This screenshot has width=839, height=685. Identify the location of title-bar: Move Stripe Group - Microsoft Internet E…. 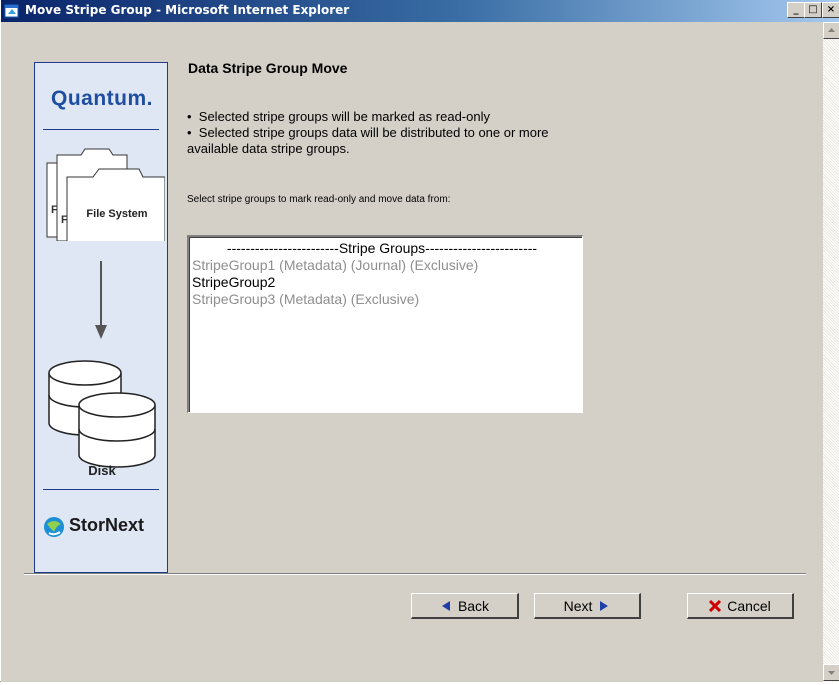
(420, 11).